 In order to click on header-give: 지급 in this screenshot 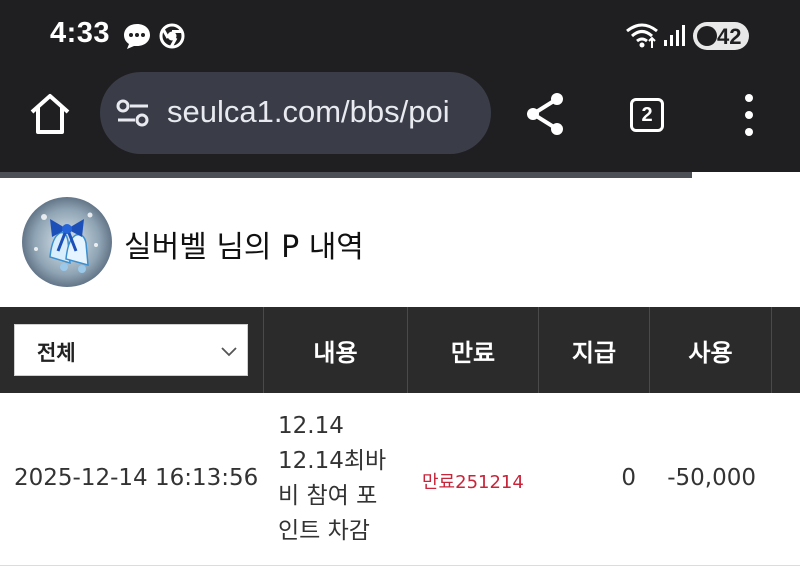, I will do `click(594, 350)`.